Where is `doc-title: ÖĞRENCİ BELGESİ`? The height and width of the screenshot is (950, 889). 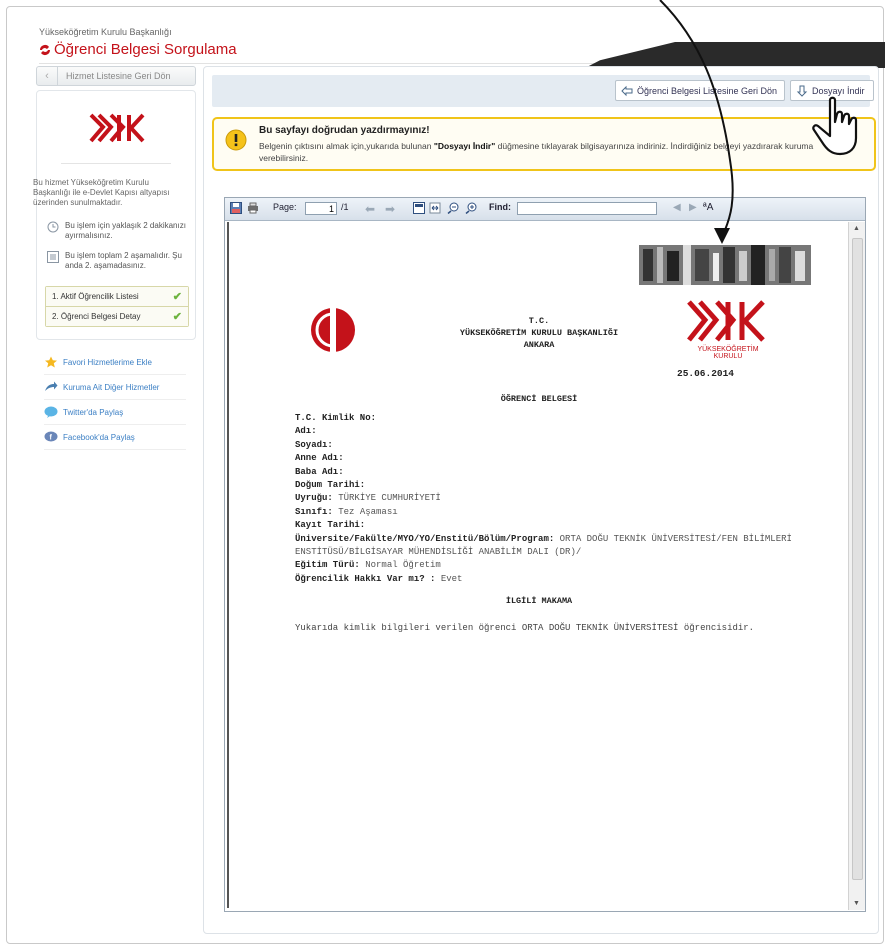 doc-title: ÖĞRENCİ BELGESİ is located at coordinates (539, 399).